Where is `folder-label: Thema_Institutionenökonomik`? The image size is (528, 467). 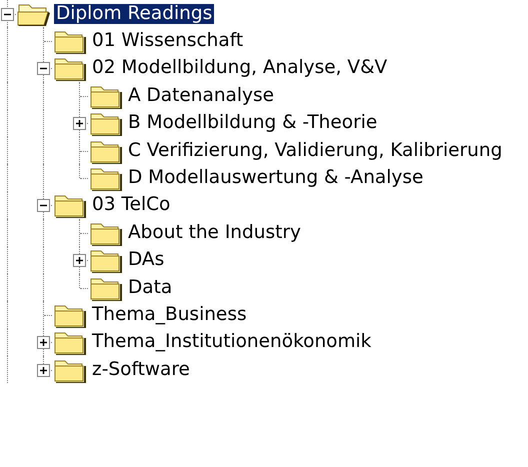
folder-label: Thema_Institutionenökonomik is located at coordinates (232, 342).